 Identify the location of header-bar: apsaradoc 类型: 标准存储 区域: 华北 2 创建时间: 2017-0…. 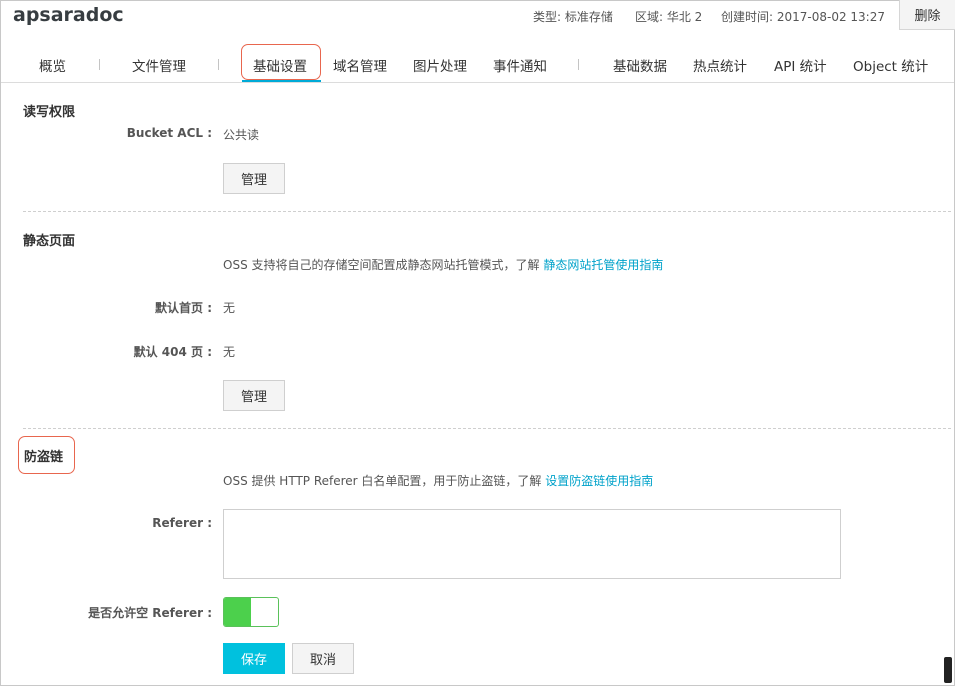
(477, 20).